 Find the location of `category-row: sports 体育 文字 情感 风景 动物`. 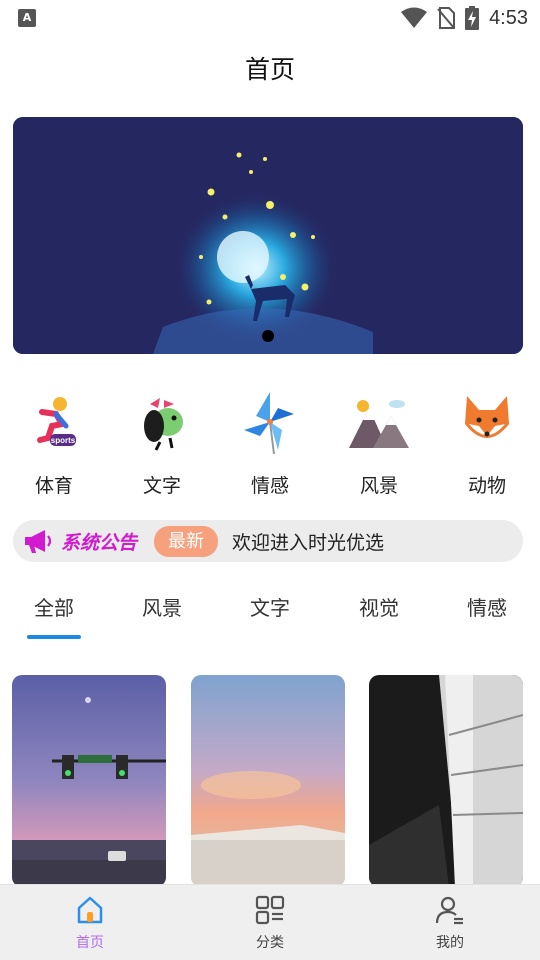

category-row: sports 体育 文字 情感 风景 动物 is located at coordinates (270, 445).